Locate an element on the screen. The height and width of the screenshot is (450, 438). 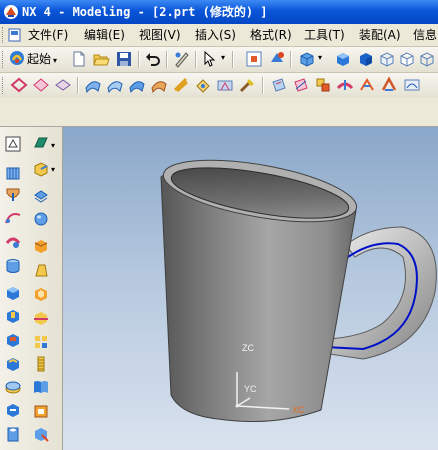
fit-view-icon is located at coordinates (254, 59).